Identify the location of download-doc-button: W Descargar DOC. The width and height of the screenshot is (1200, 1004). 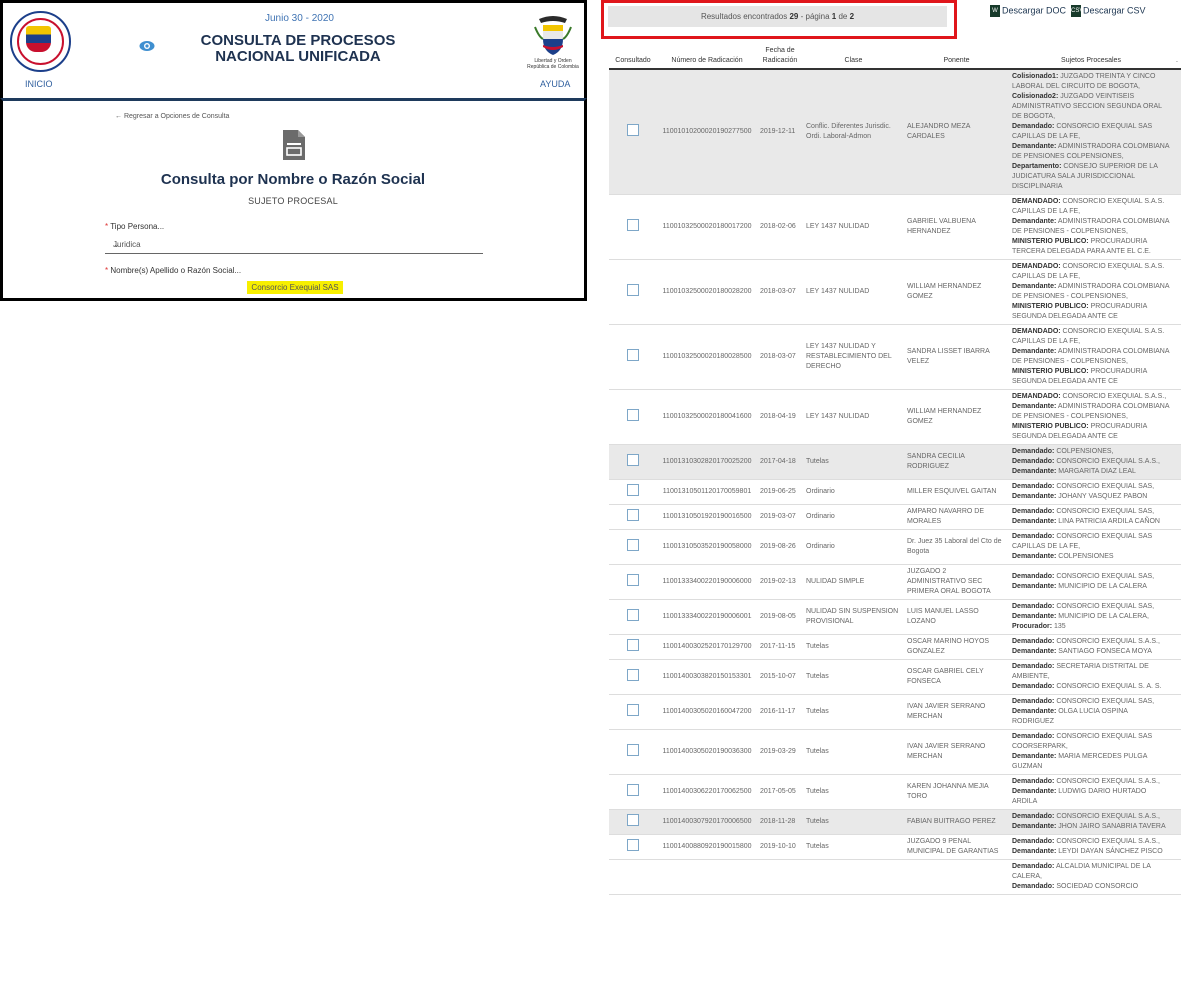
(1028, 11).